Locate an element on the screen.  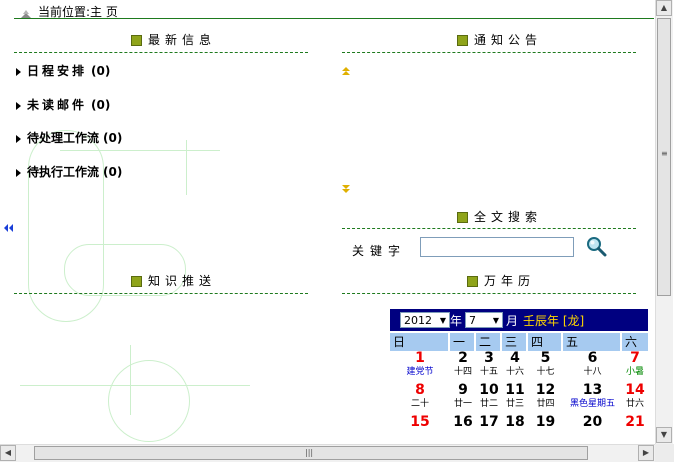
top-divider is located at coordinates (334, 18).